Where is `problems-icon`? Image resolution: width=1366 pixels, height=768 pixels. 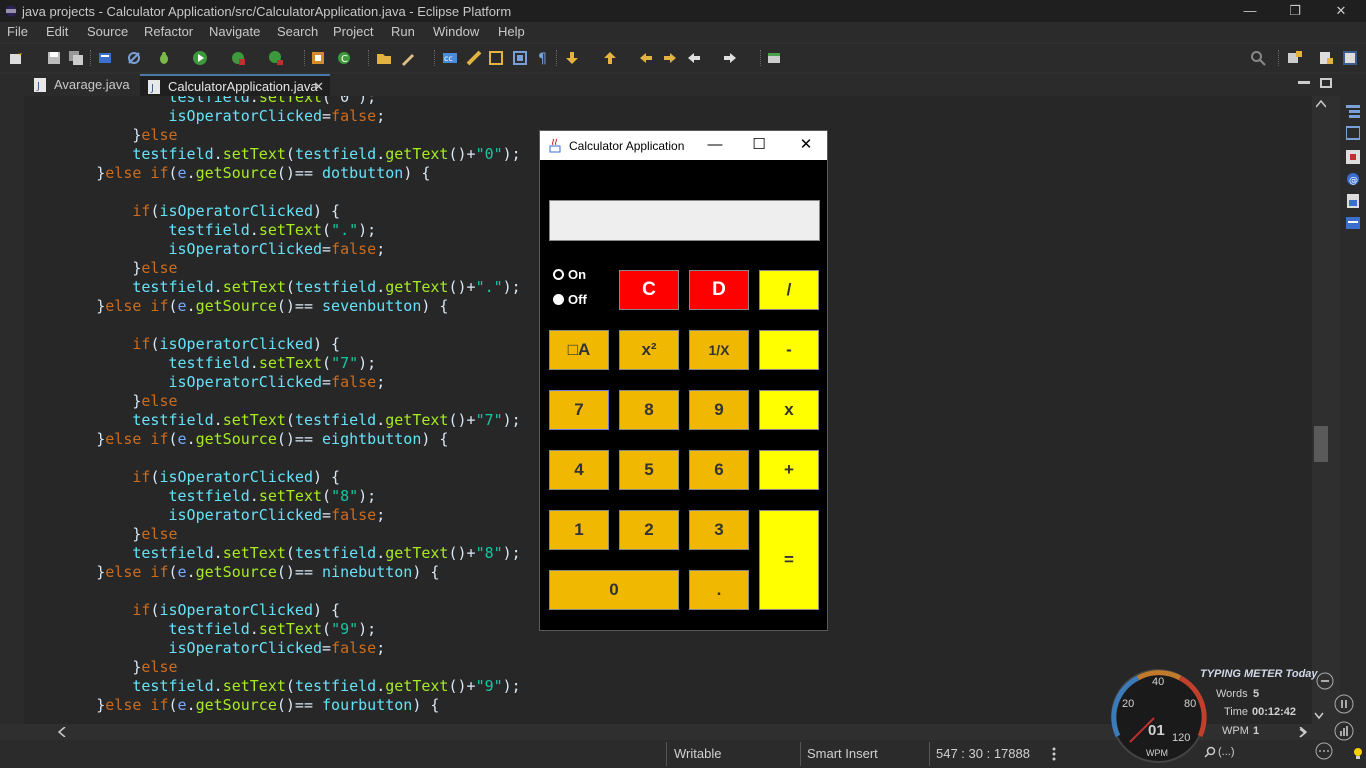
problems-icon is located at coordinates (1353, 157).